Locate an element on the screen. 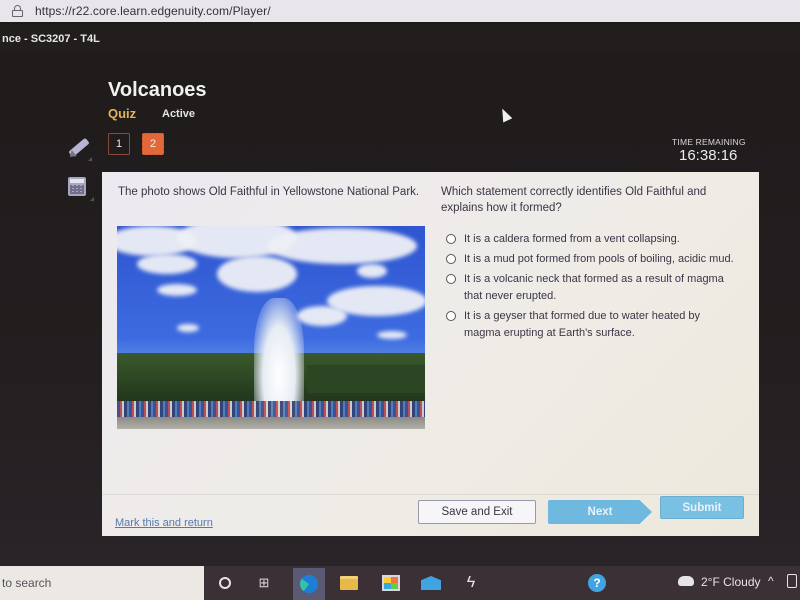 Image resolution: width=800 pixels, height=600 pixels. task-view-icon: ⊞ is located at coordinates (264, 583).